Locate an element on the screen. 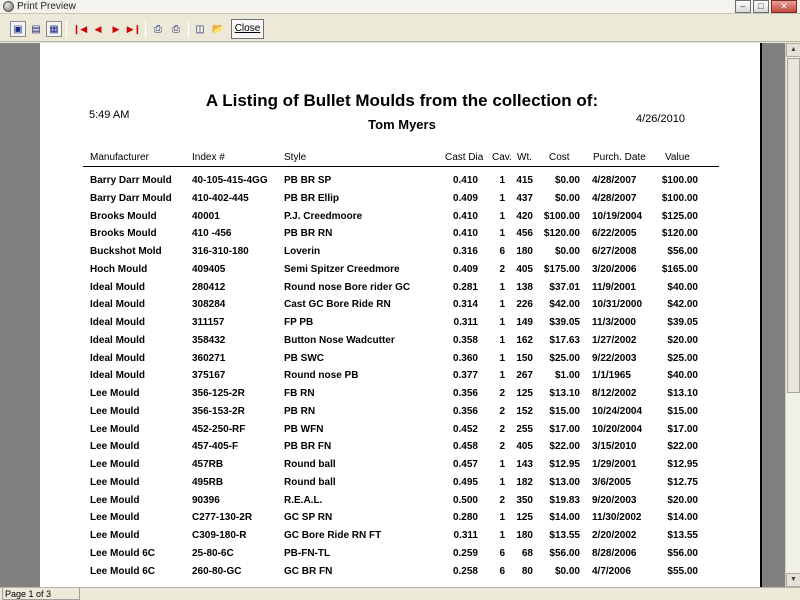 The width and height of the screenshot is (800, 600). column-header-value: Value is located at coordinates (677, 157).